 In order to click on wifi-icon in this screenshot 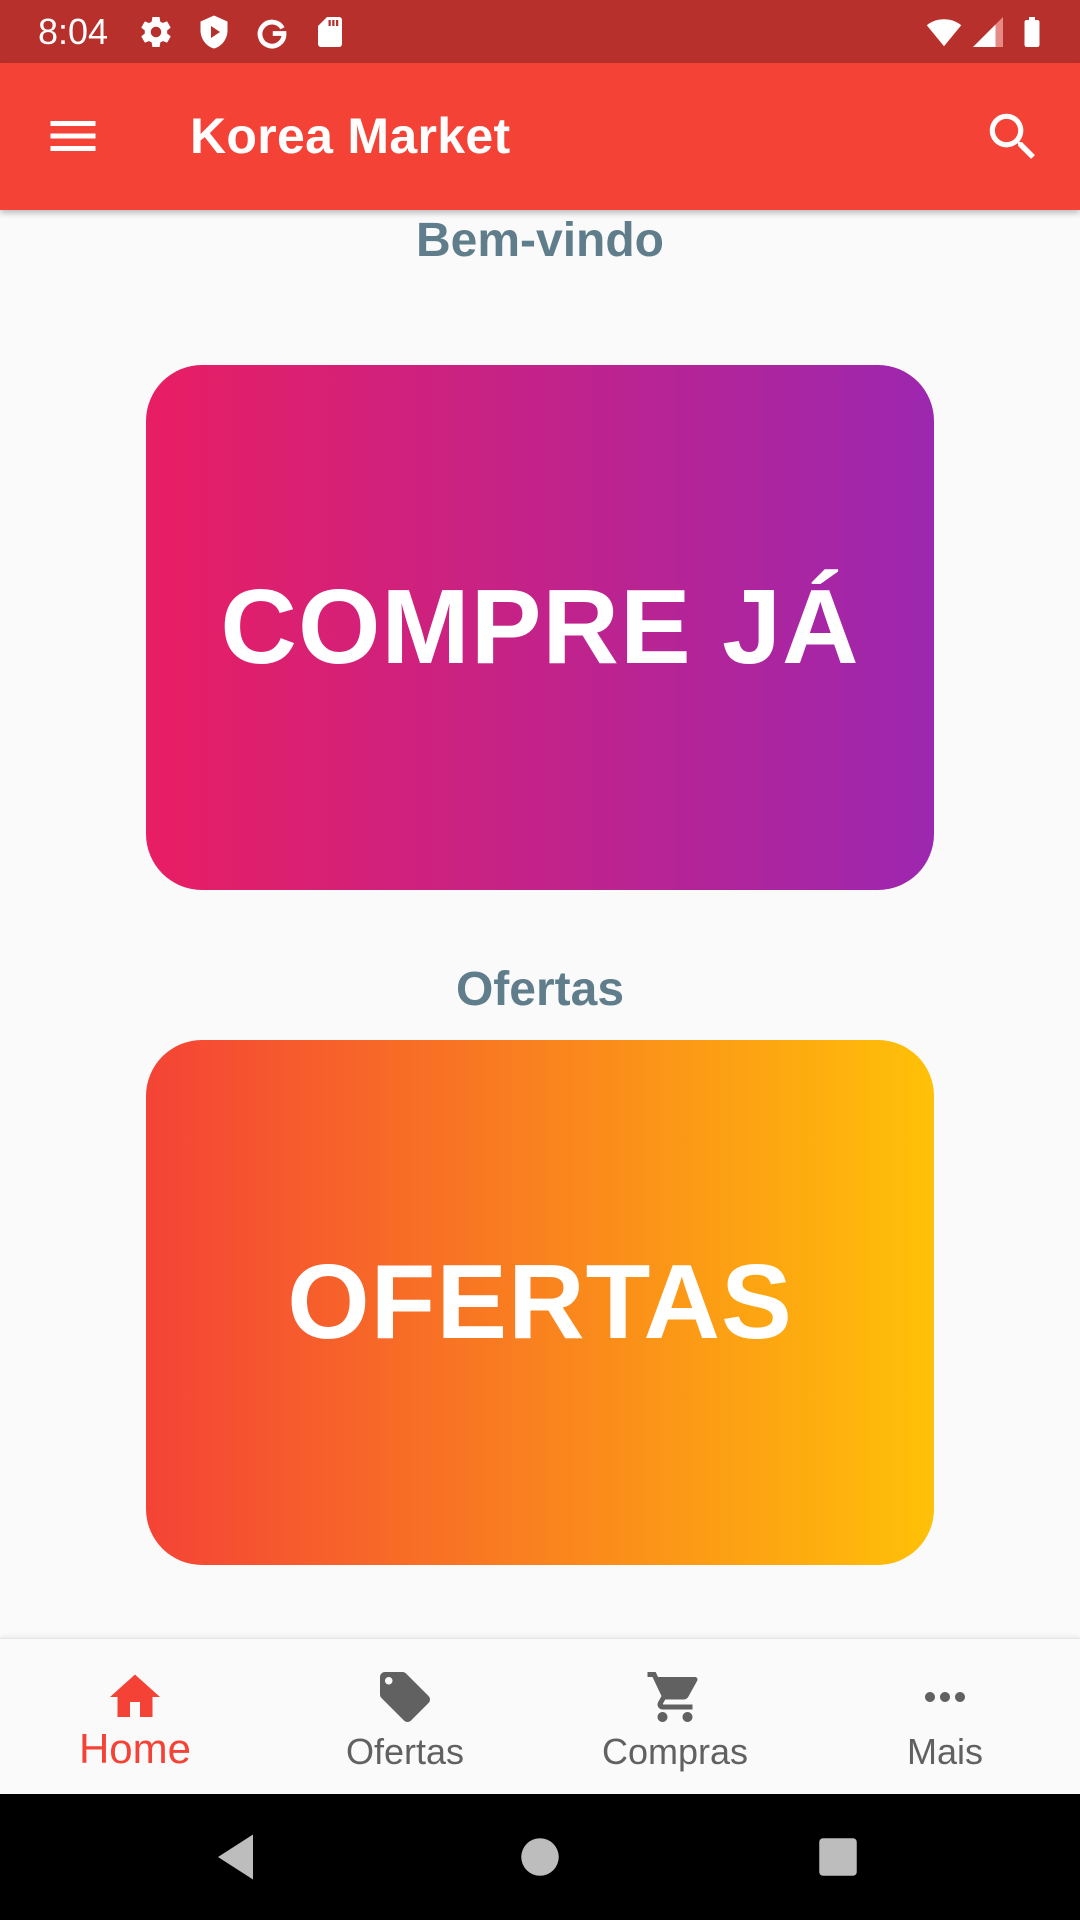, I will do `click(944, 33)`.